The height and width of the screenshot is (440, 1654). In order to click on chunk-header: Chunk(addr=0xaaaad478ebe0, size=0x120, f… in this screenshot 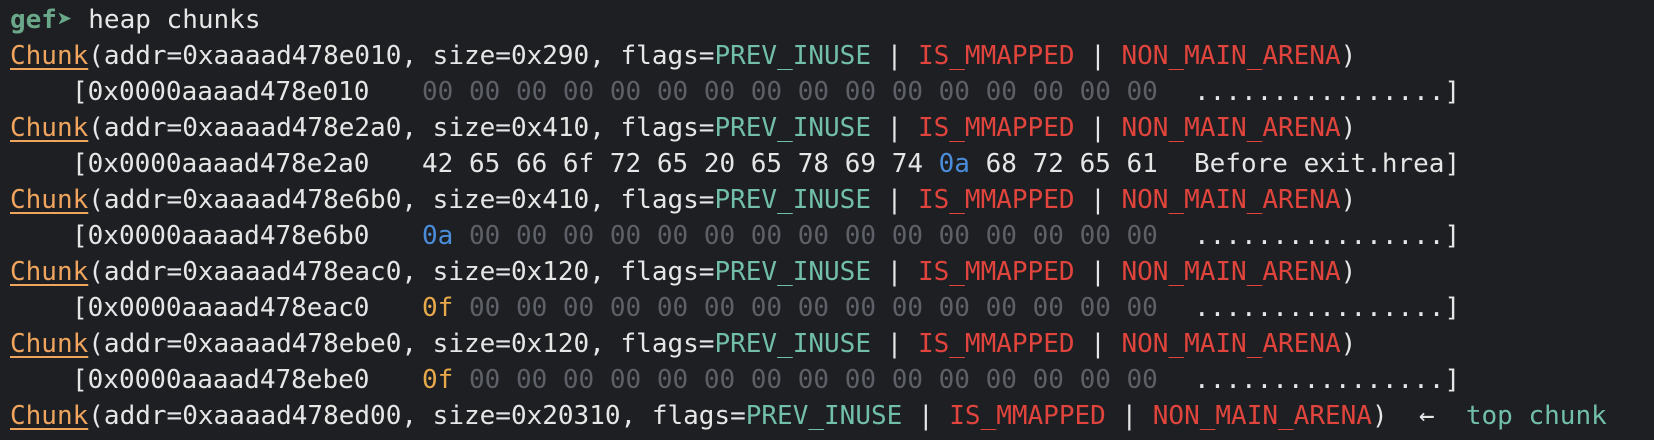, I will do `click(832, 344)`.